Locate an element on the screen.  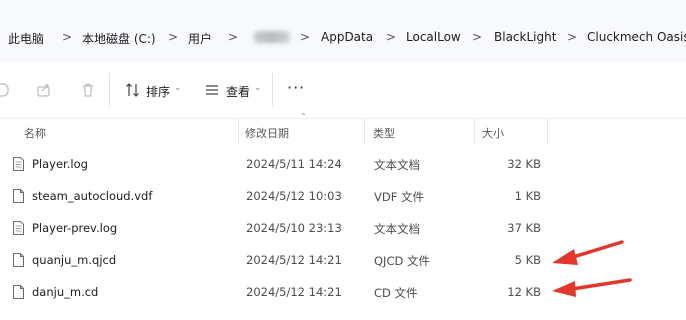
column-header-type: 类型 is located at coordinates (384, 133).